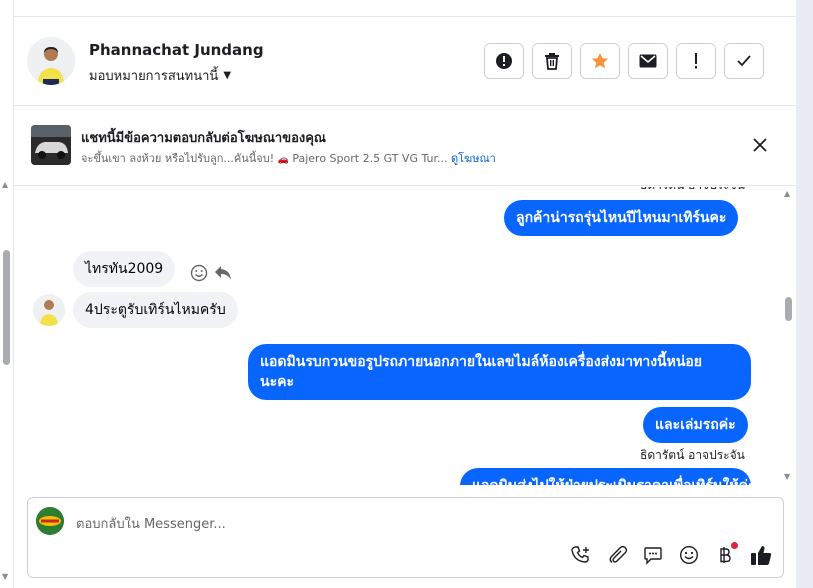 The width and height of the screenshot is (813, 588). I want to click on left-scrollbar: ▲ ▼, so click(7, 294).